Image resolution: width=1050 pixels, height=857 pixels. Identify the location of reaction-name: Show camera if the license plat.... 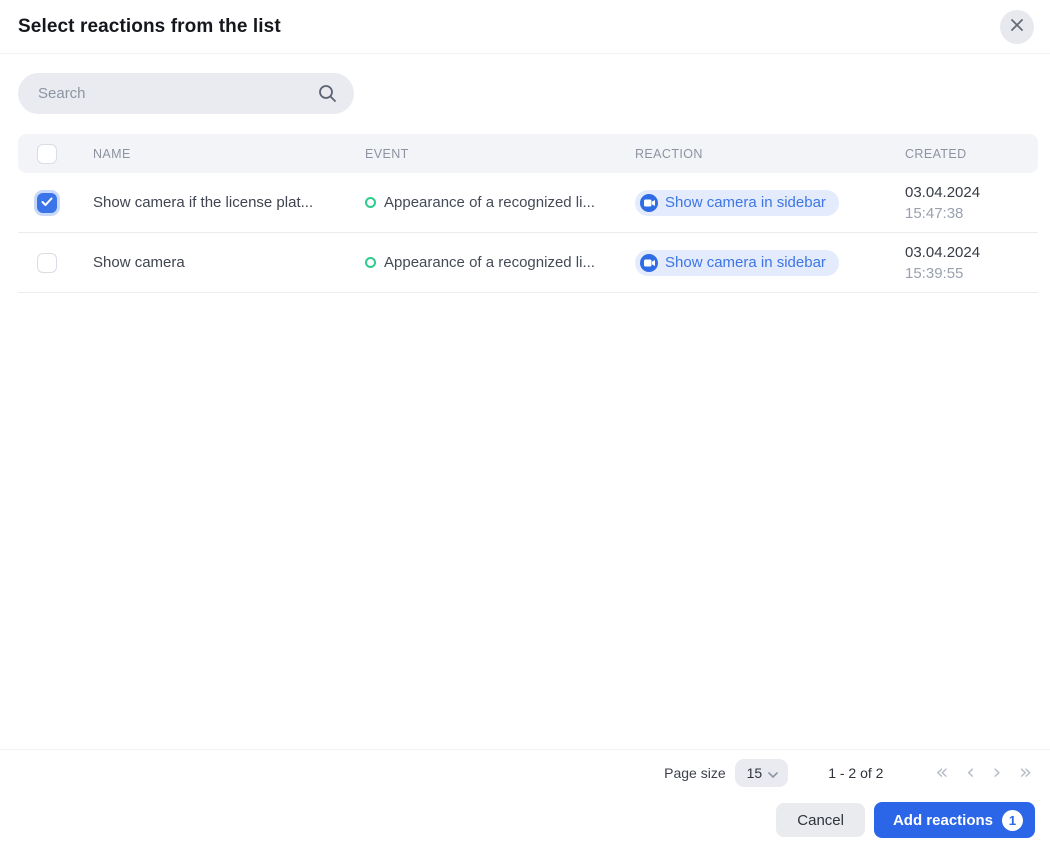
(203, 202).